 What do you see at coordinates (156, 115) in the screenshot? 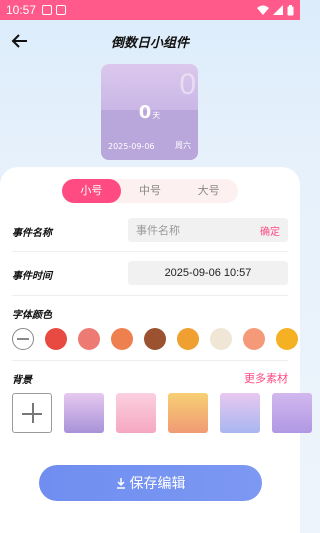
I see `preview-count-unit: 天` at bounding box center [156, 115].